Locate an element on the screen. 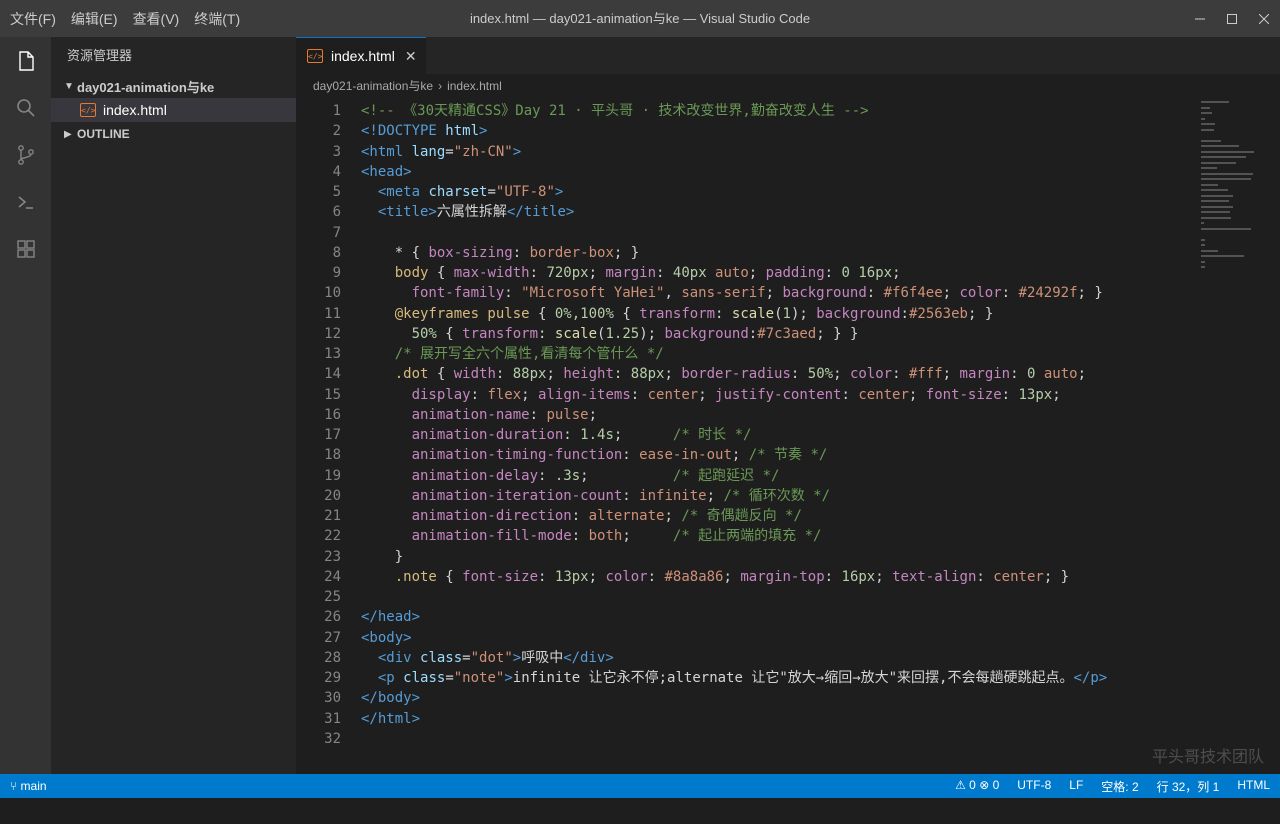  line-number: 20 is located at coordinates (332, 495).